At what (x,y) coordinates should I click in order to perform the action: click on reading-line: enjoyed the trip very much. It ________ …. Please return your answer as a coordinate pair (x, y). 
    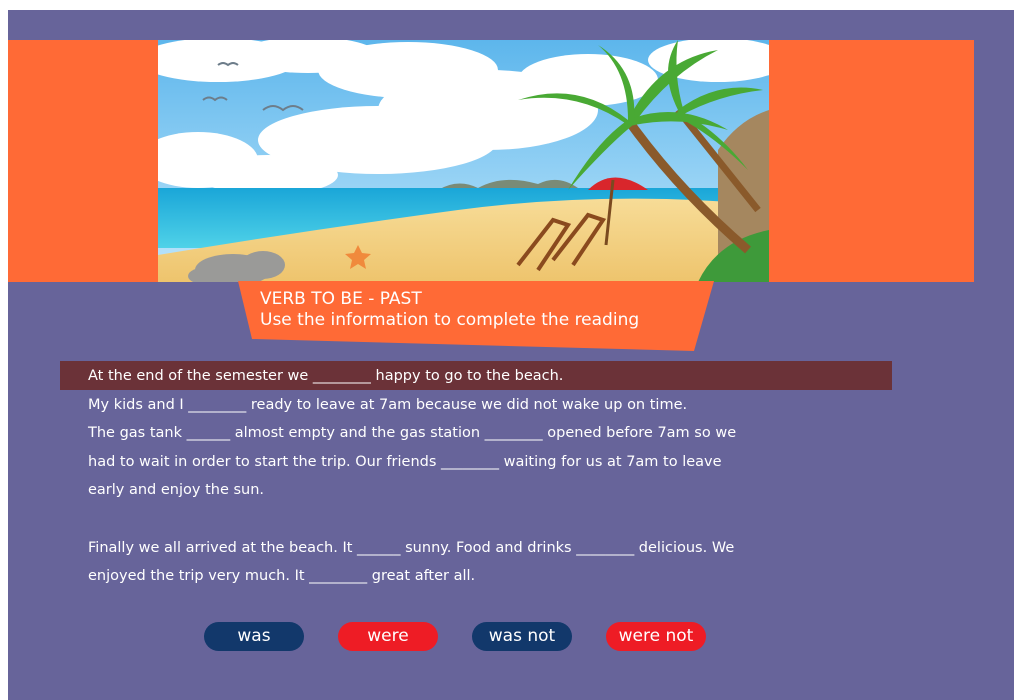
    Looking at the image, I should click on (282, 576).